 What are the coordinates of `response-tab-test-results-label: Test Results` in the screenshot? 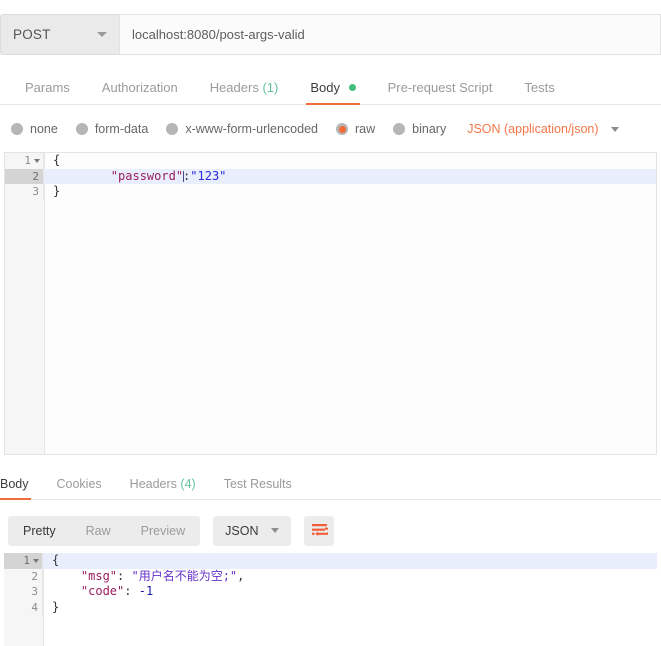 It's located at (257, 484).